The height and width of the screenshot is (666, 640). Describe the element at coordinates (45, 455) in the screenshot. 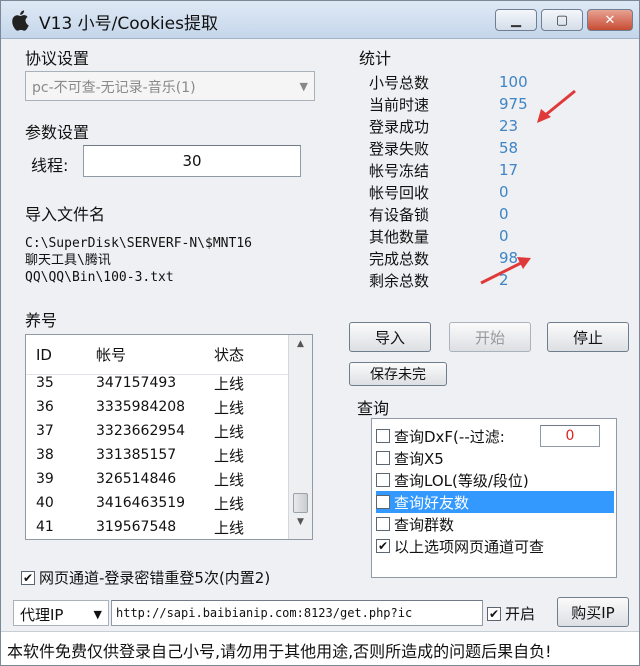

I see `cell-id: 38` at that location.